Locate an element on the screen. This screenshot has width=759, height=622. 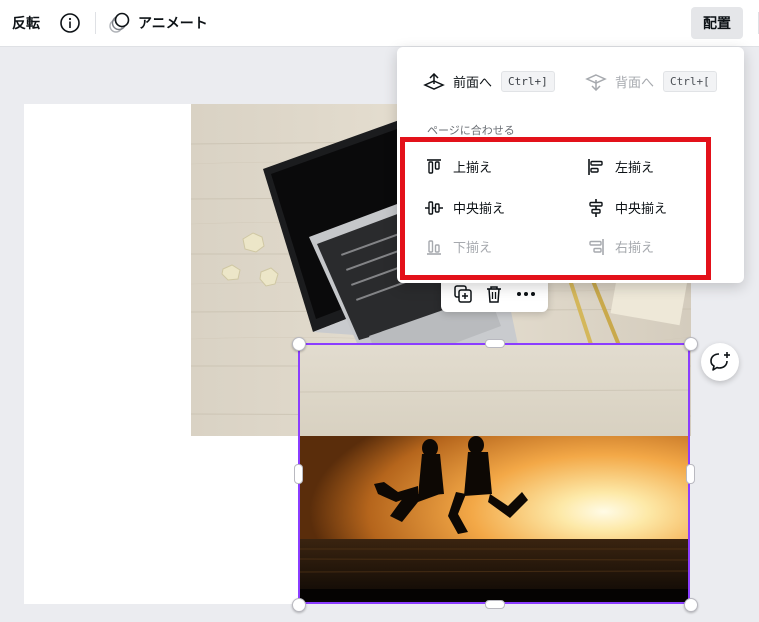
align-left-button: 左揃え is located at coordinates (619, 166).